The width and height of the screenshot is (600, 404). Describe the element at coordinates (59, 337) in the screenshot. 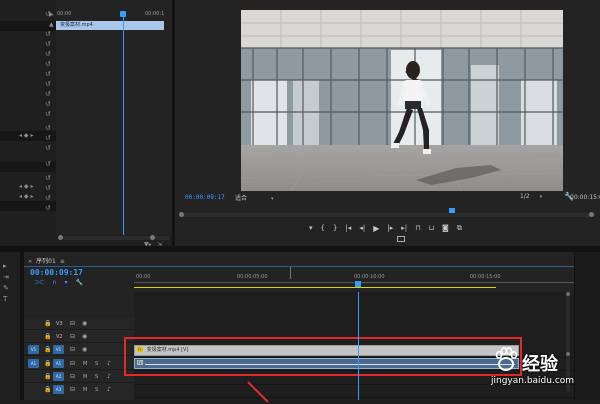

I see `track-label: V2` at that location.